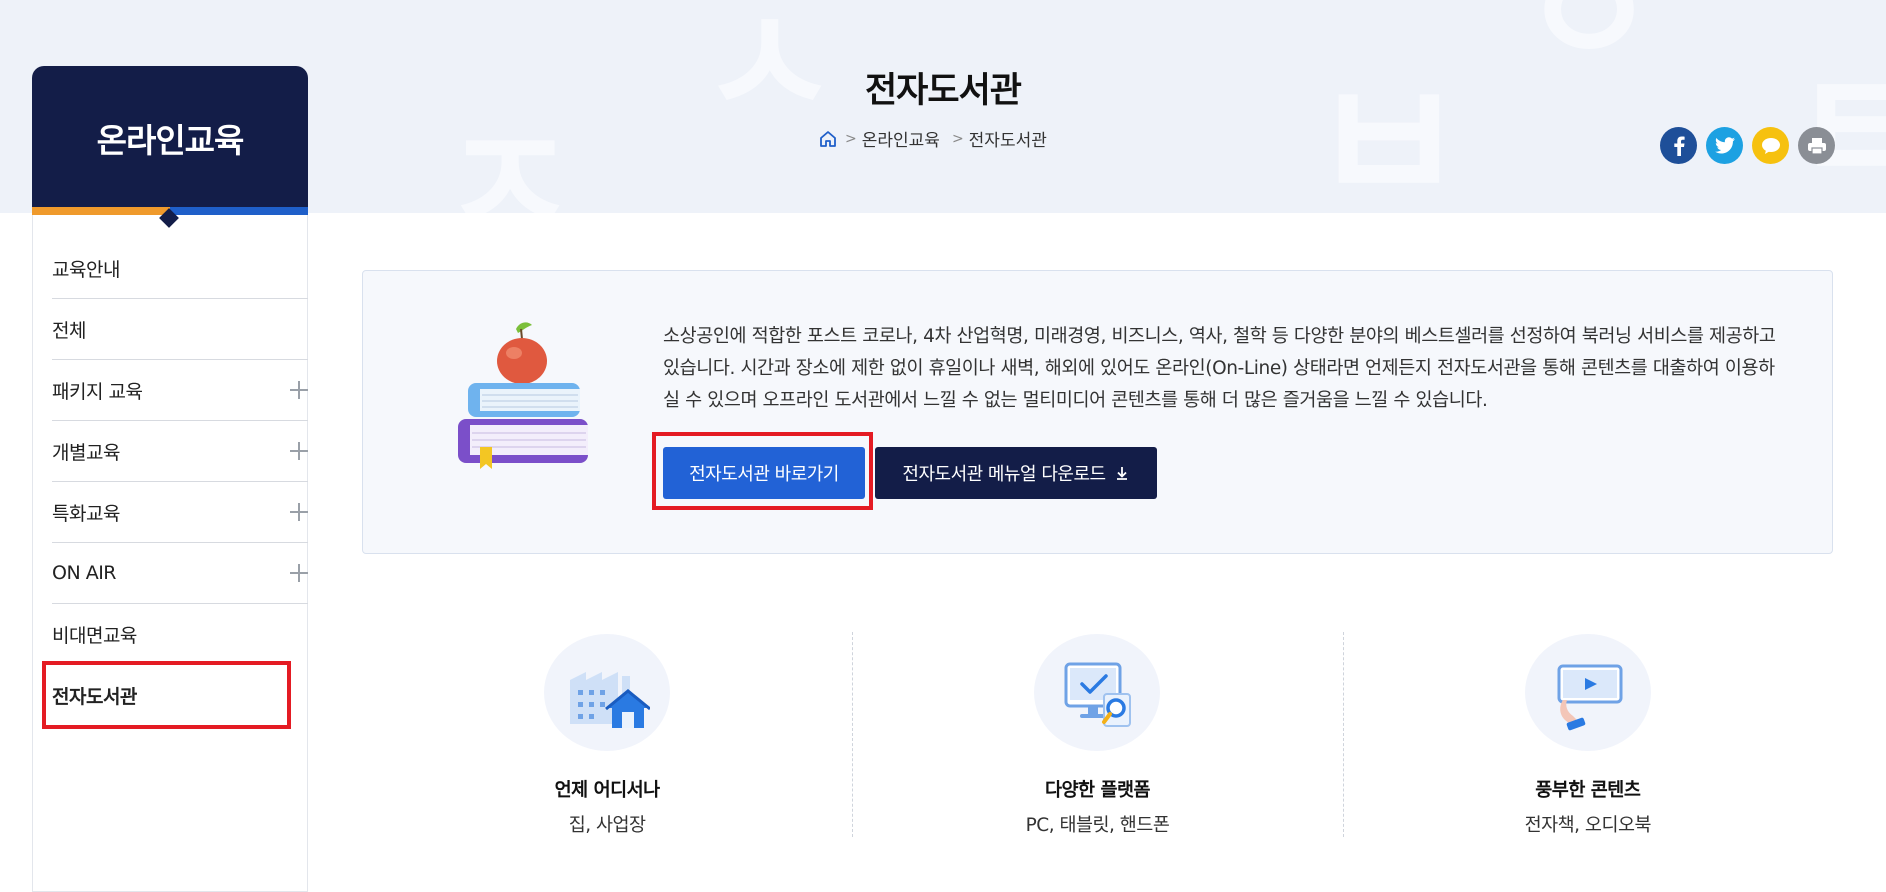  What do you see at coordinates (86, 513) in the screenshot?
I see `sidebar-item-label: 특화교육` at bounding box center [86, 513].